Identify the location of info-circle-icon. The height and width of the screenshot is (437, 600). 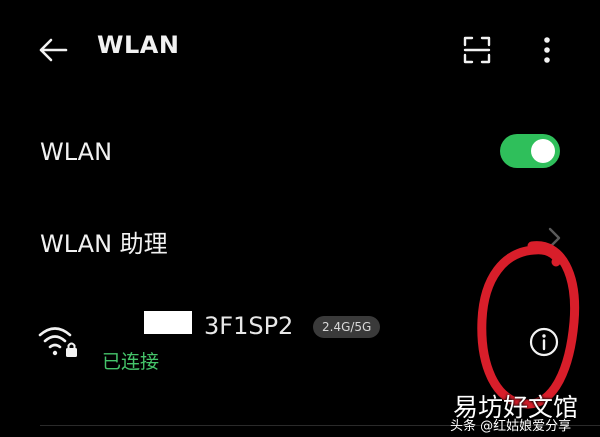
(544, 342).